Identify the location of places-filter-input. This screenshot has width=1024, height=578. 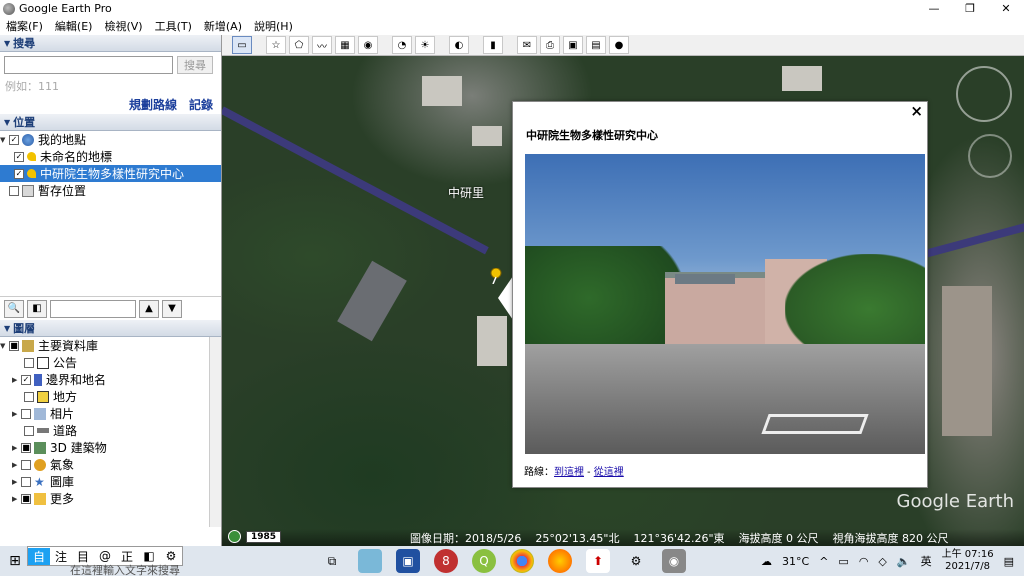
(93, 308).